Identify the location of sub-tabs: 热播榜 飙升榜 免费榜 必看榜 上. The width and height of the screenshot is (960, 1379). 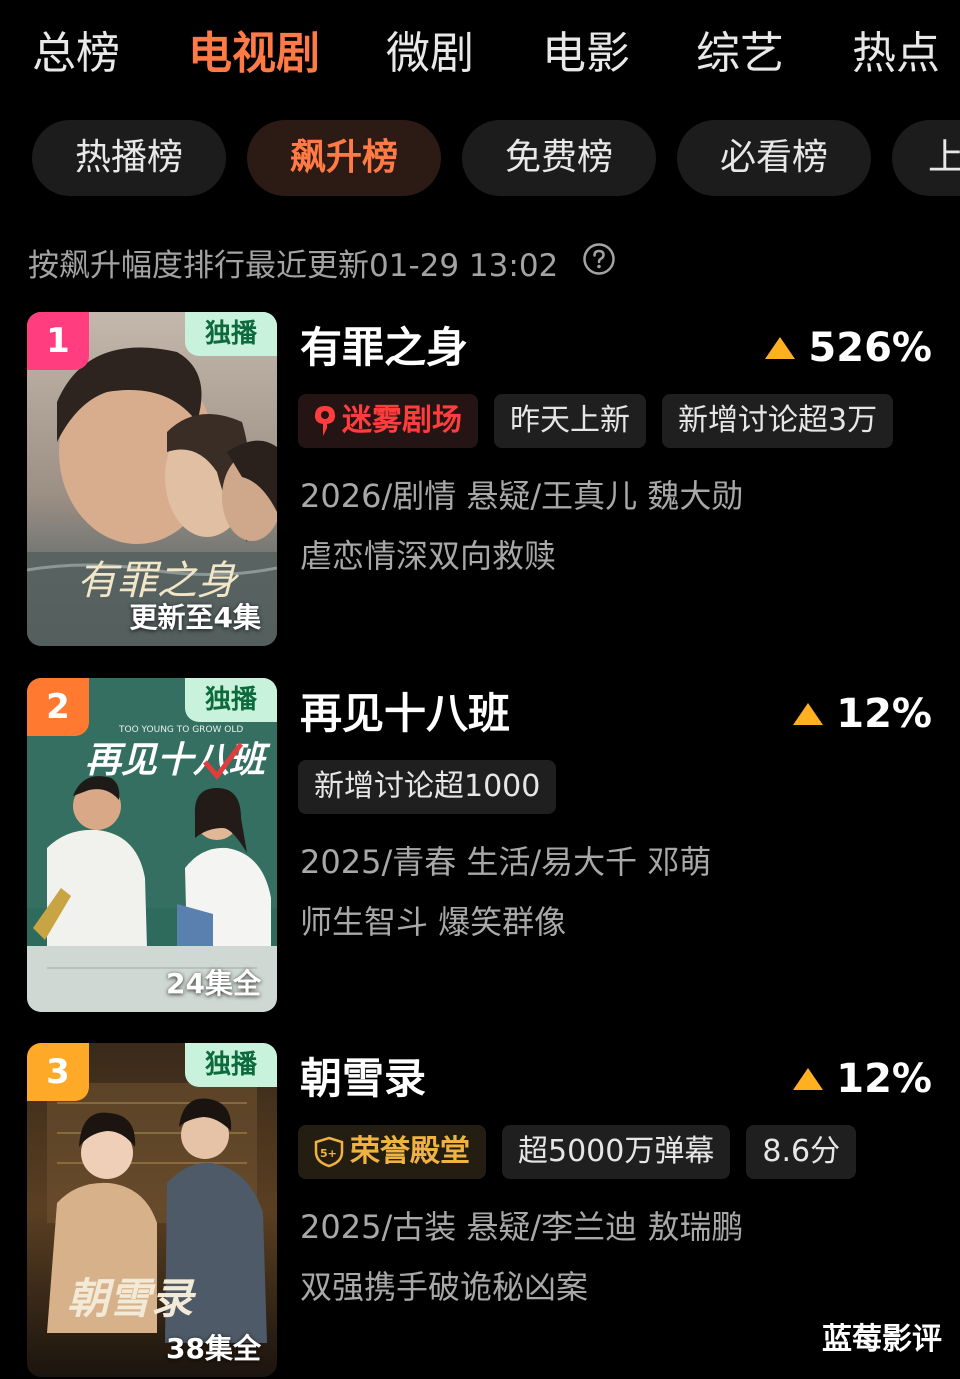
(480, 159).